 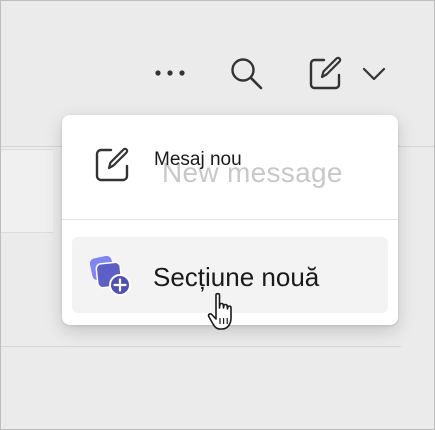 I want to click on more-horizontal-icon, so click(x=170, y=73).